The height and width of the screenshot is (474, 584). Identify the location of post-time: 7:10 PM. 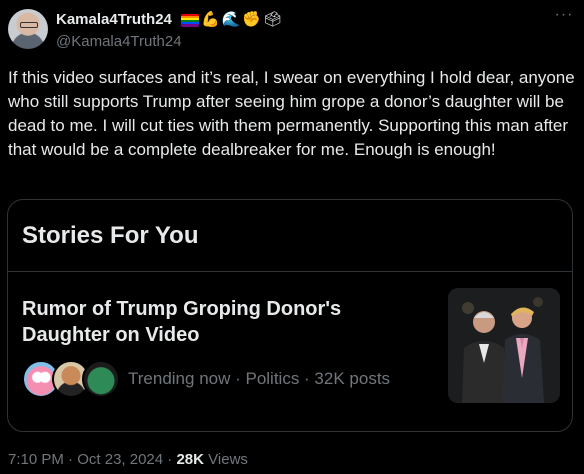
(36, 459).